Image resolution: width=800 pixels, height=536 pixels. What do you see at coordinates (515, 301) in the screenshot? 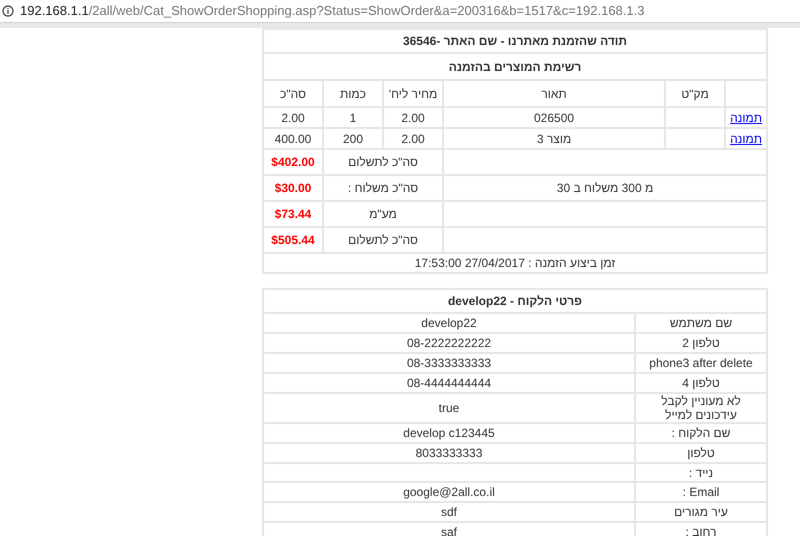
I see `customer-title: פרטי הלקוח - develop22` at bounding box center [515, 301].